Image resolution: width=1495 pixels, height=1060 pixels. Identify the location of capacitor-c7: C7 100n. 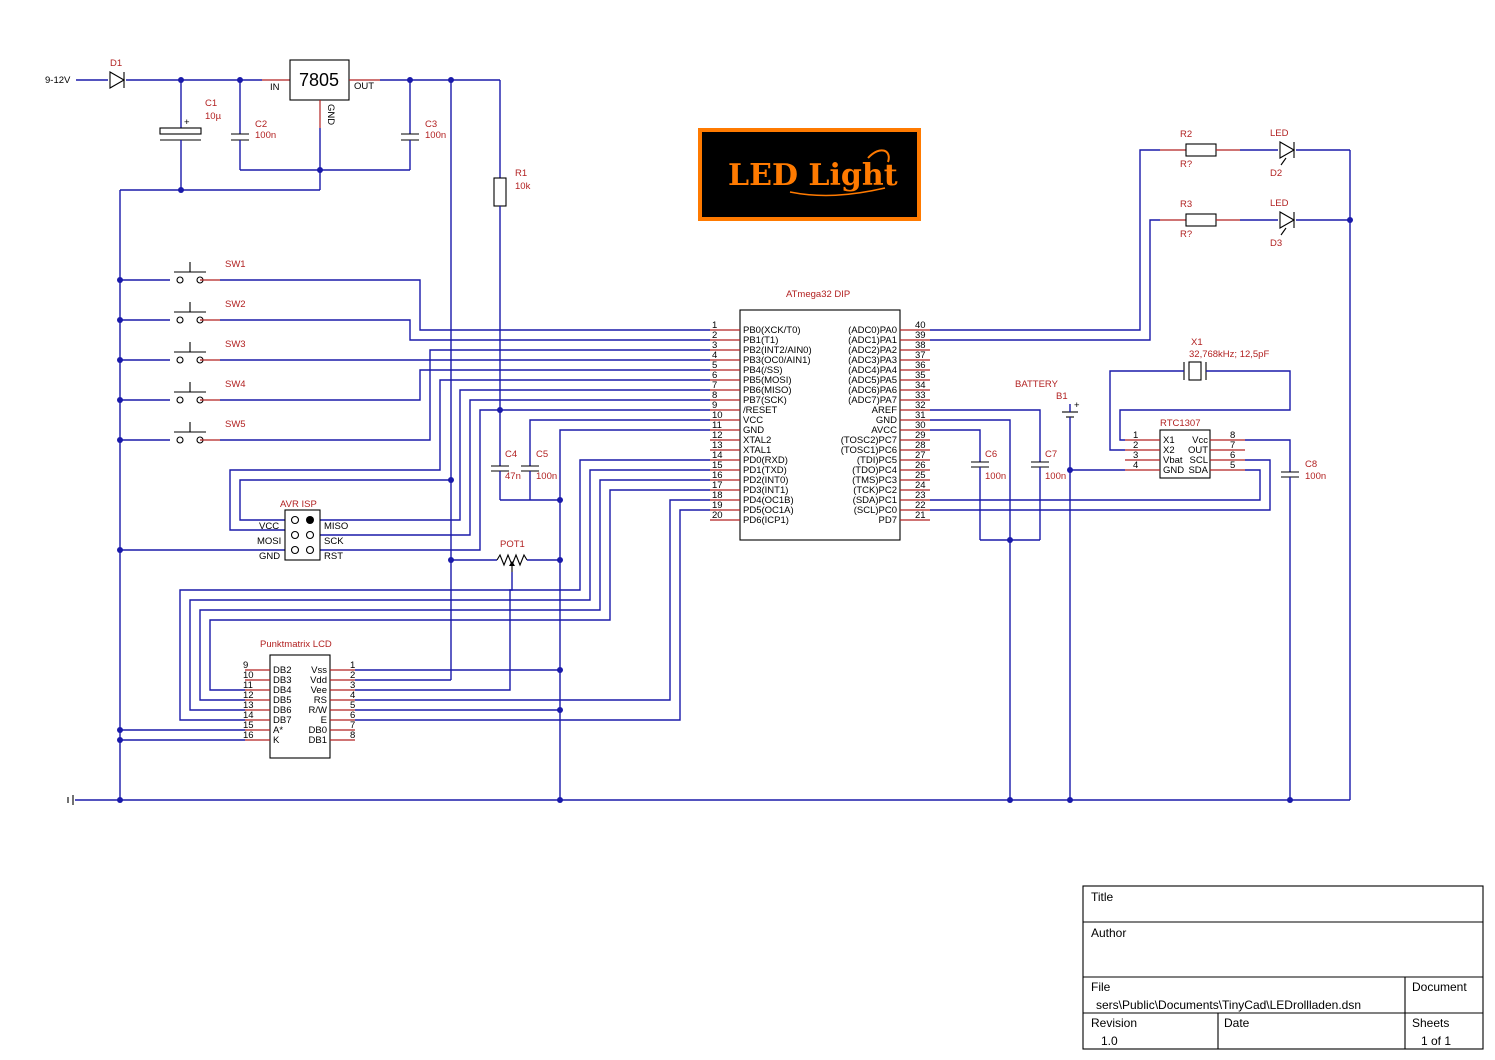
(1048, 494).